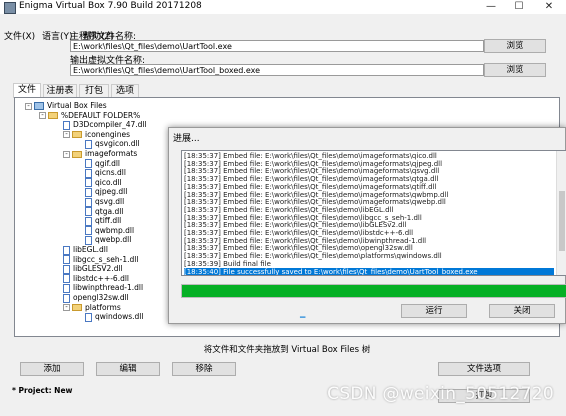 The image size is (566, 416). I want to click on tree-root-item: - Virtual Box Files, so click(66, 106).